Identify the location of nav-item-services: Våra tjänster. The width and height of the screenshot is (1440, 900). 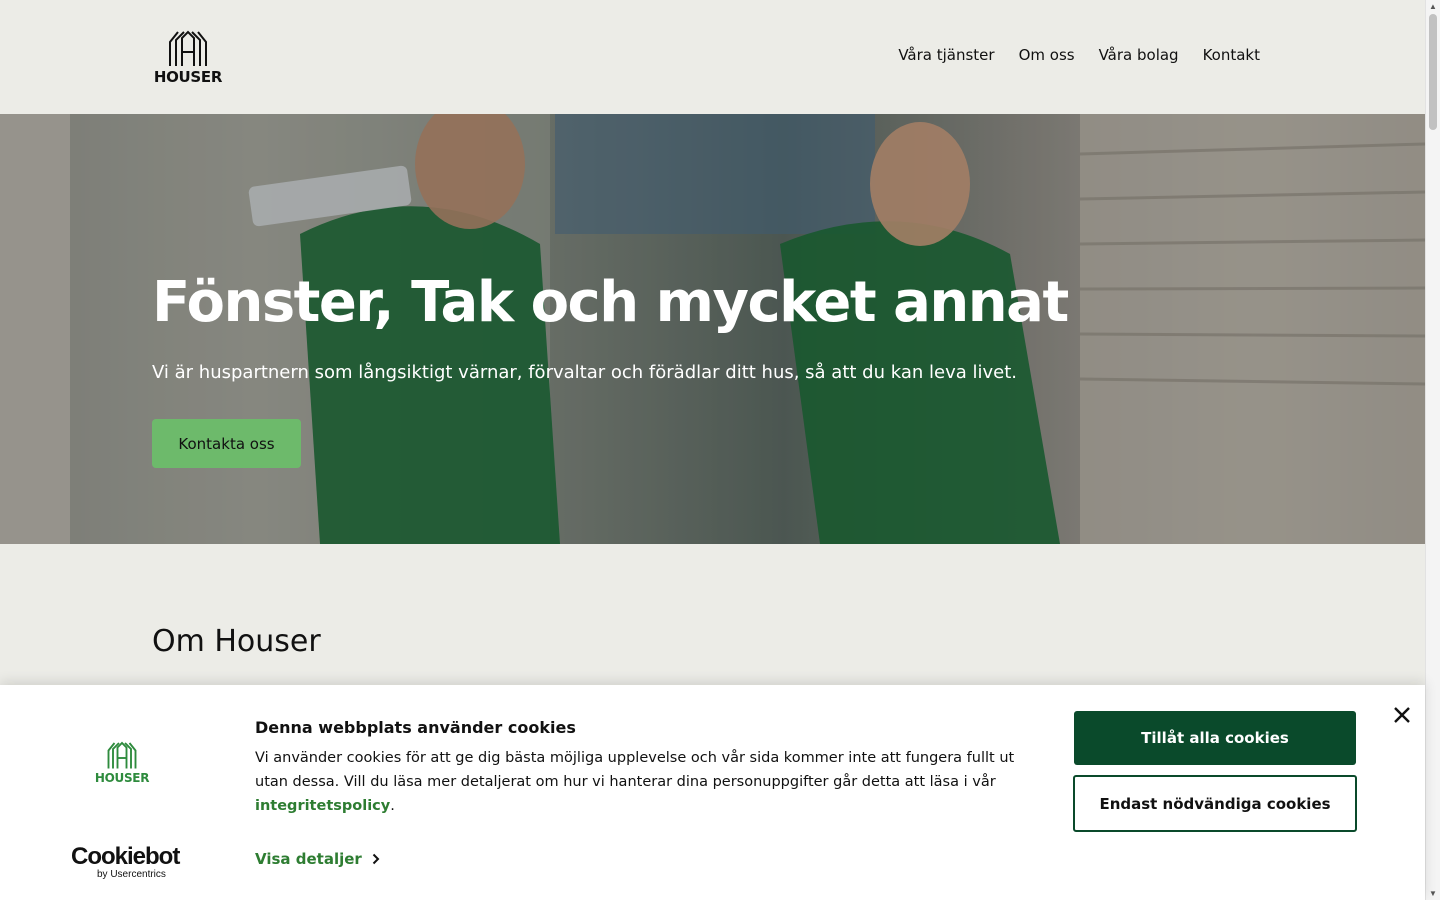
(946, 55).